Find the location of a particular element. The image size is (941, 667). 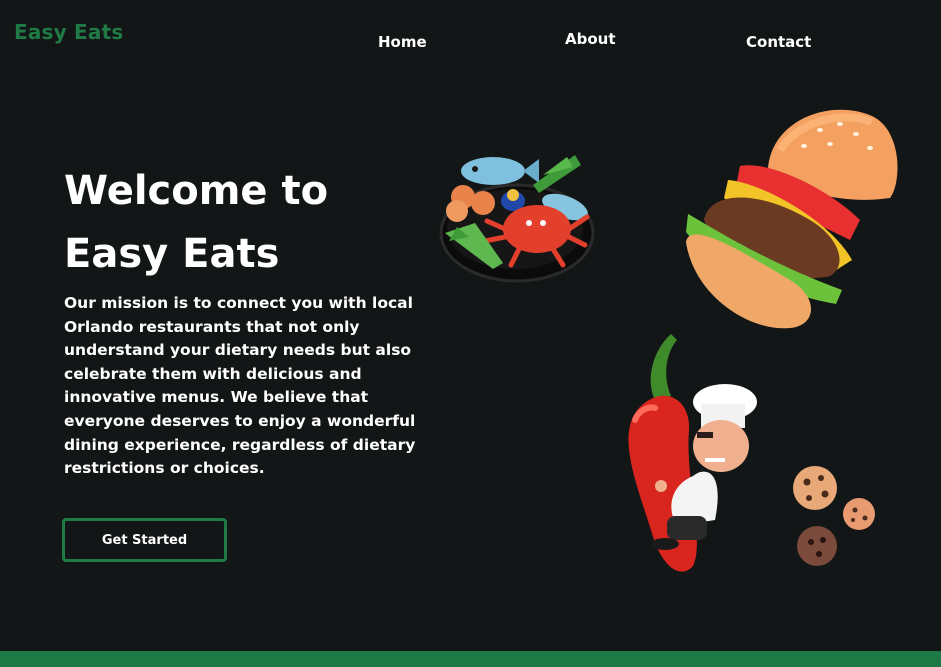

hero-title-line2: Easy Eats is located at coordinates (172, 254).